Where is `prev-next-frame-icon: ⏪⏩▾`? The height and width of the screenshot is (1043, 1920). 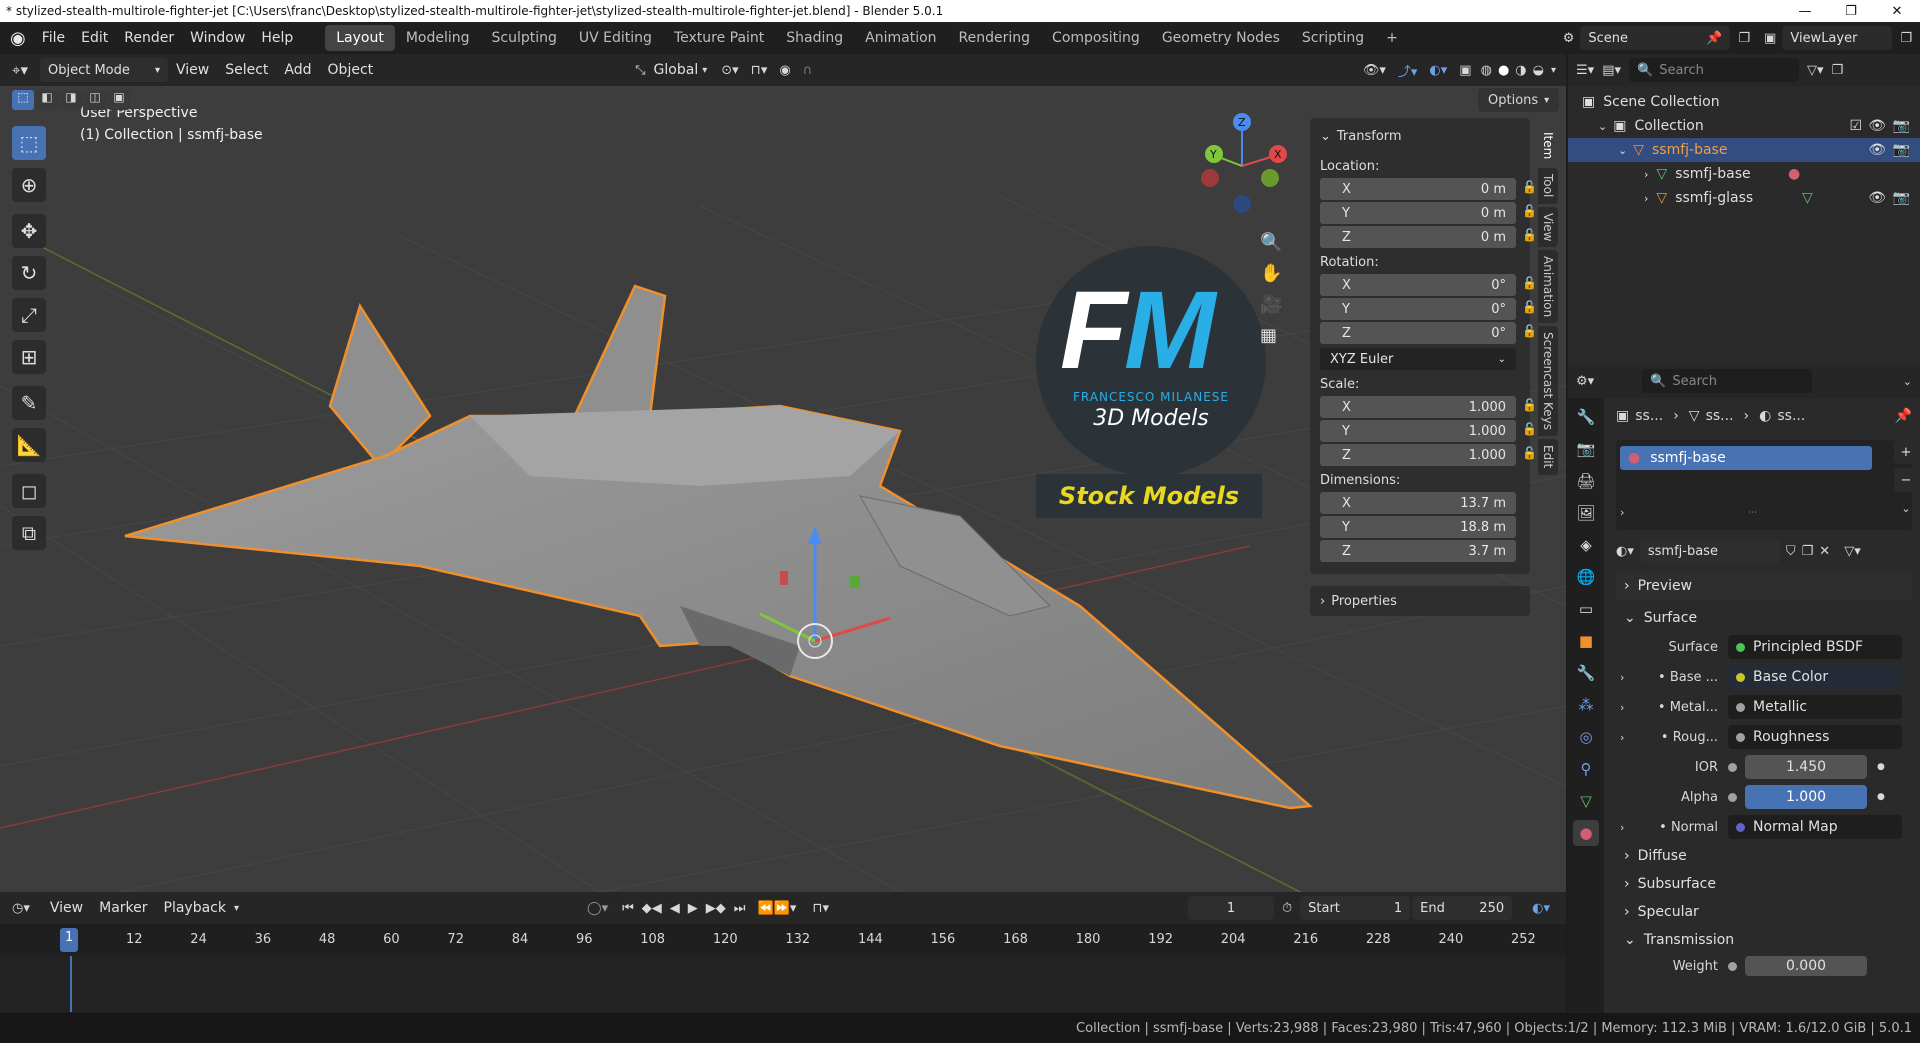 prev-next-frame-icon: ⏪⏩▾ is located at coordinates (777, 908).